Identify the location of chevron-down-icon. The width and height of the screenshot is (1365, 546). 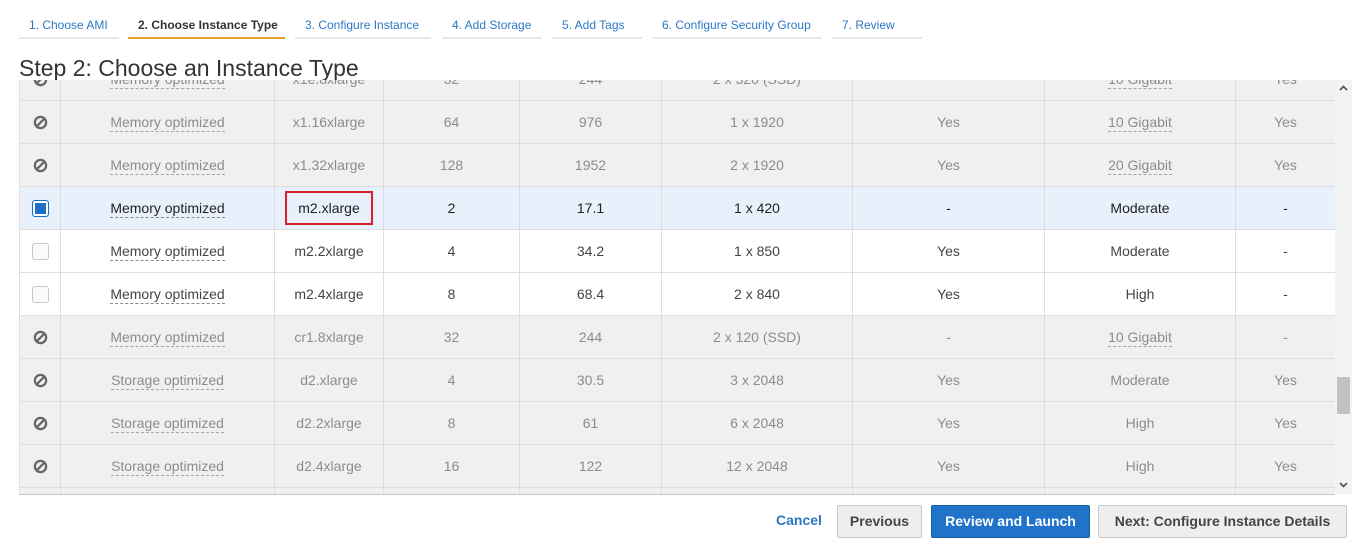
(1343, 485).